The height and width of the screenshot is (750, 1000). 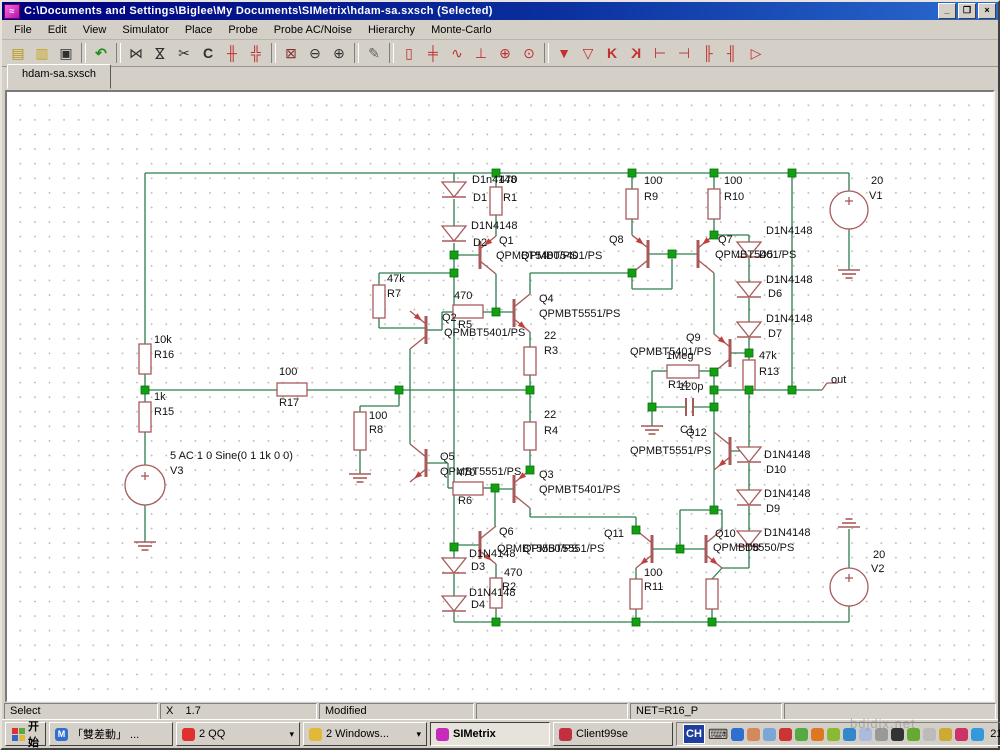 I want to click on capacitor-C1, so click(x=689, y=407).